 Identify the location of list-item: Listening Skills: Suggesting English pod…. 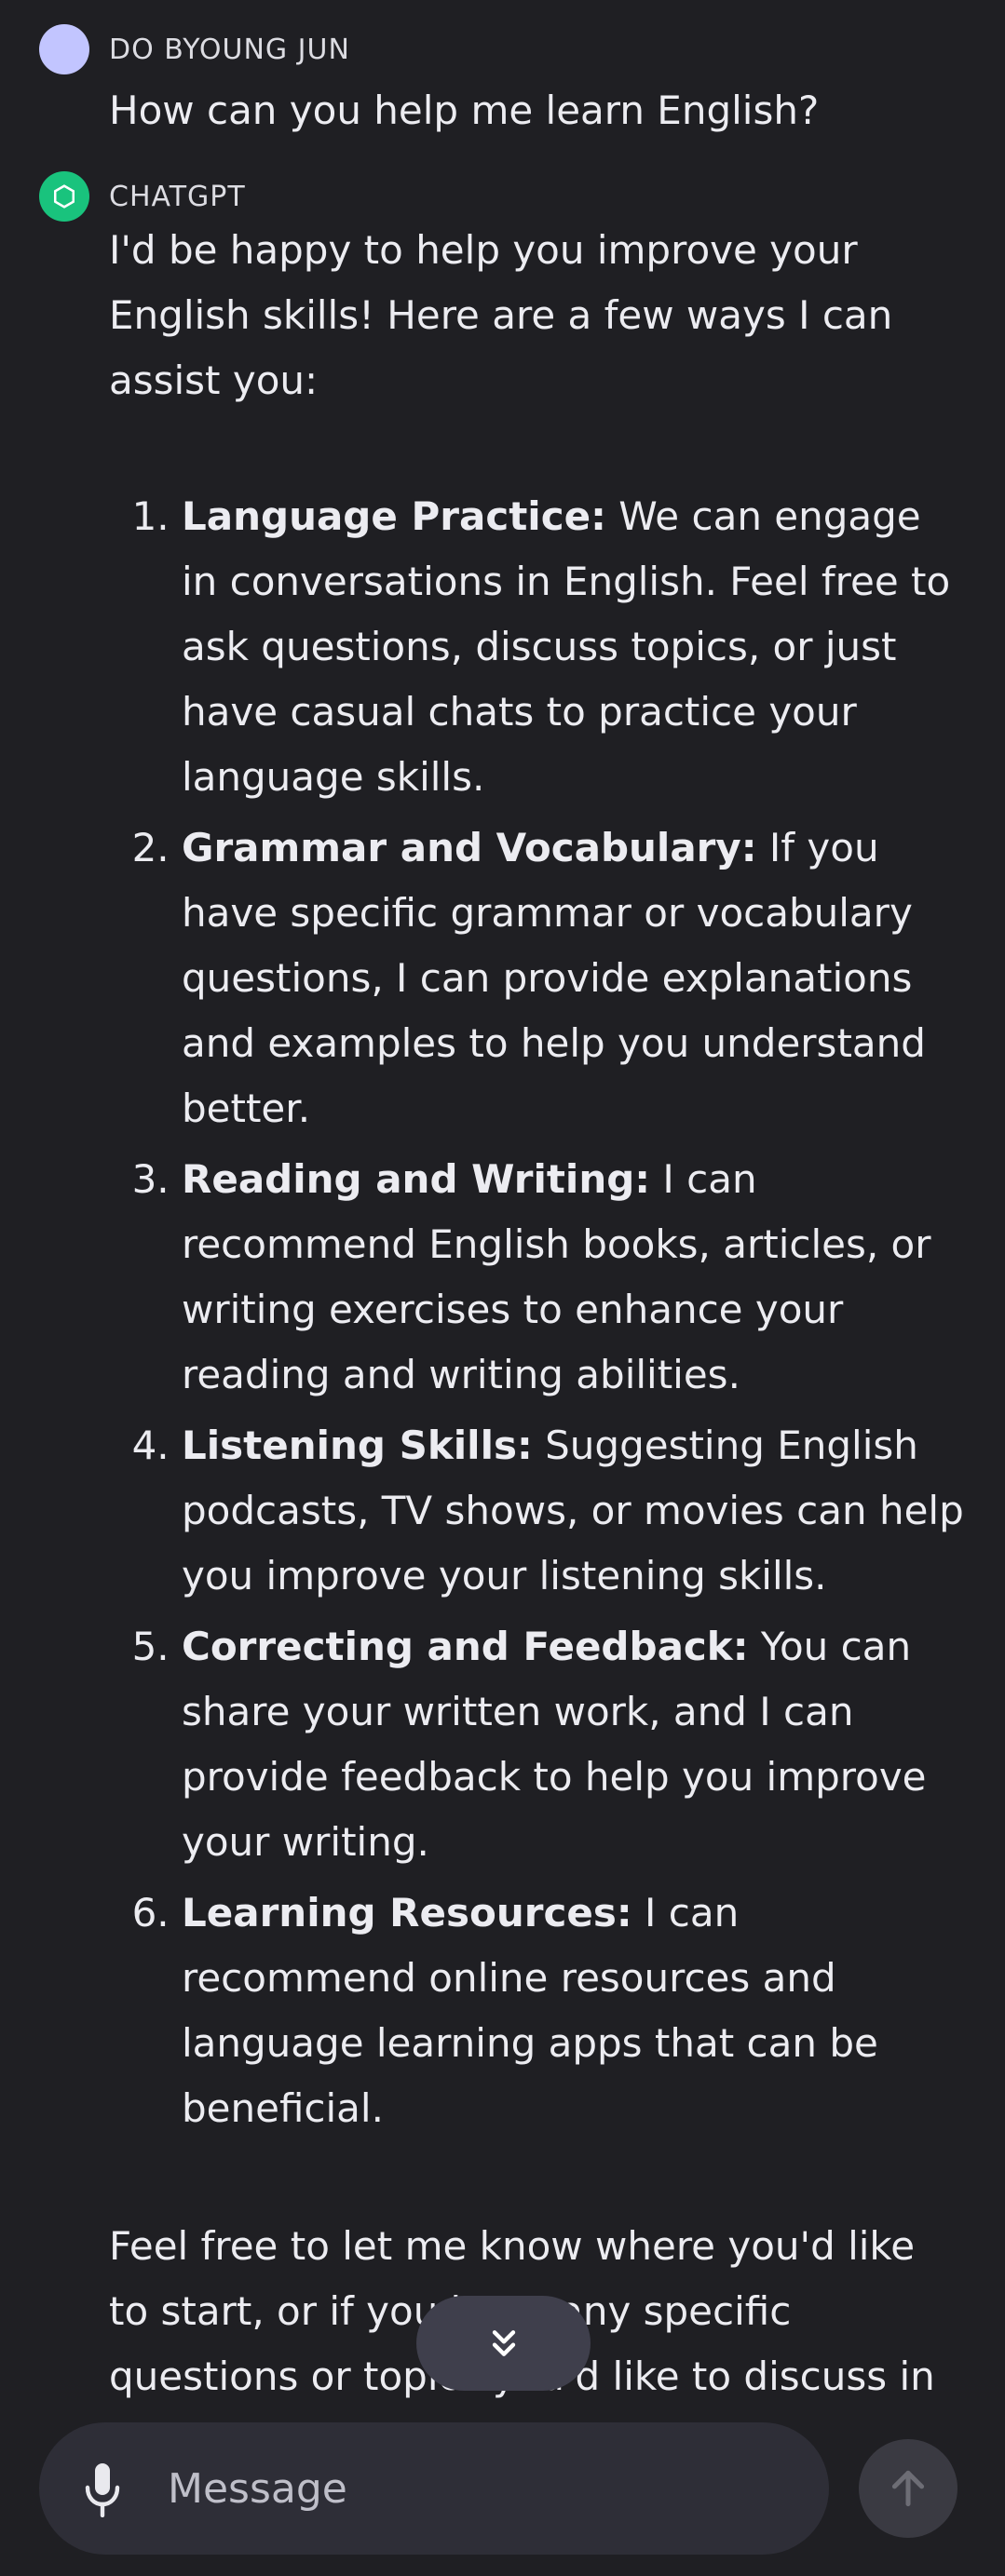
(573, 1511).